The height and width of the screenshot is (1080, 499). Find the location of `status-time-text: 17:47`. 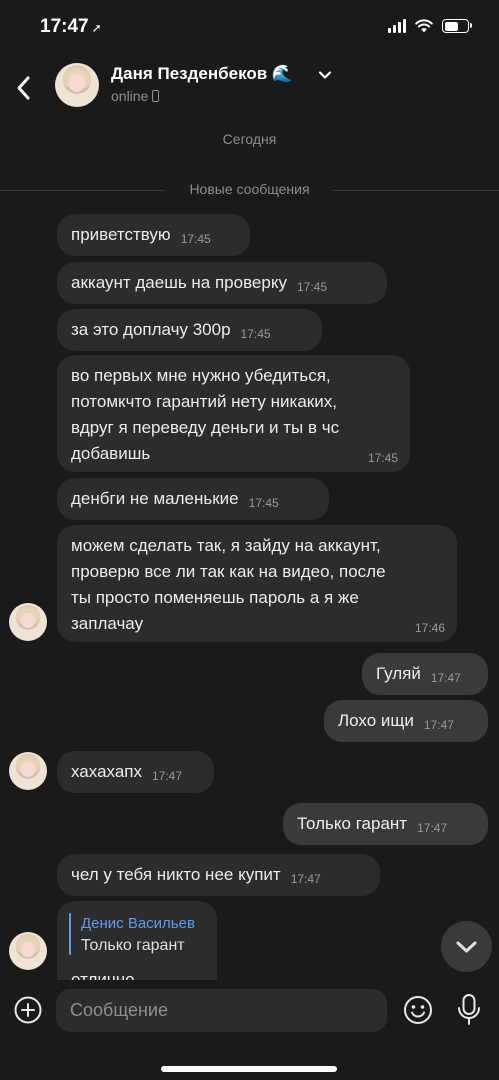

status-time-text: 17:47 is located at coordinates (64, 26).